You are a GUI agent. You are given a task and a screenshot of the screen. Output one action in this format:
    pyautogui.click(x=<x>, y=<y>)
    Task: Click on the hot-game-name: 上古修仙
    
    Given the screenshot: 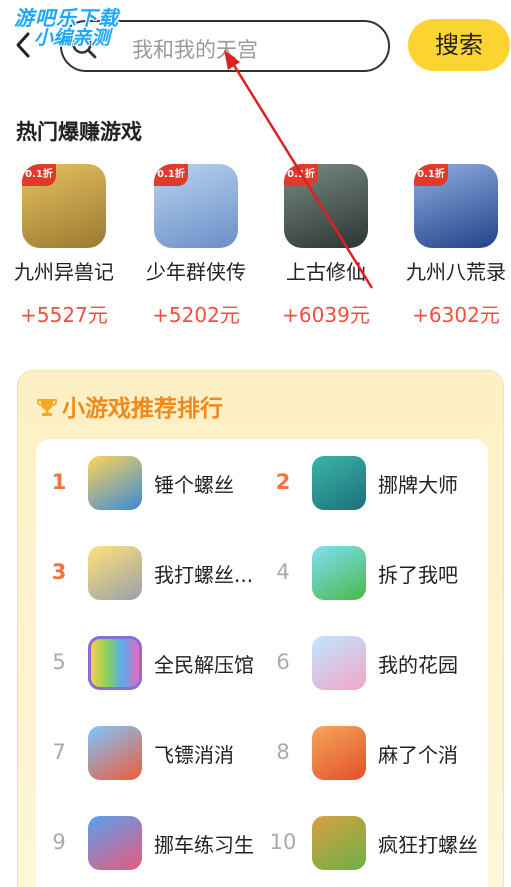 What is the action you would take?
    pyautogui.click(x=326, y=272)
    